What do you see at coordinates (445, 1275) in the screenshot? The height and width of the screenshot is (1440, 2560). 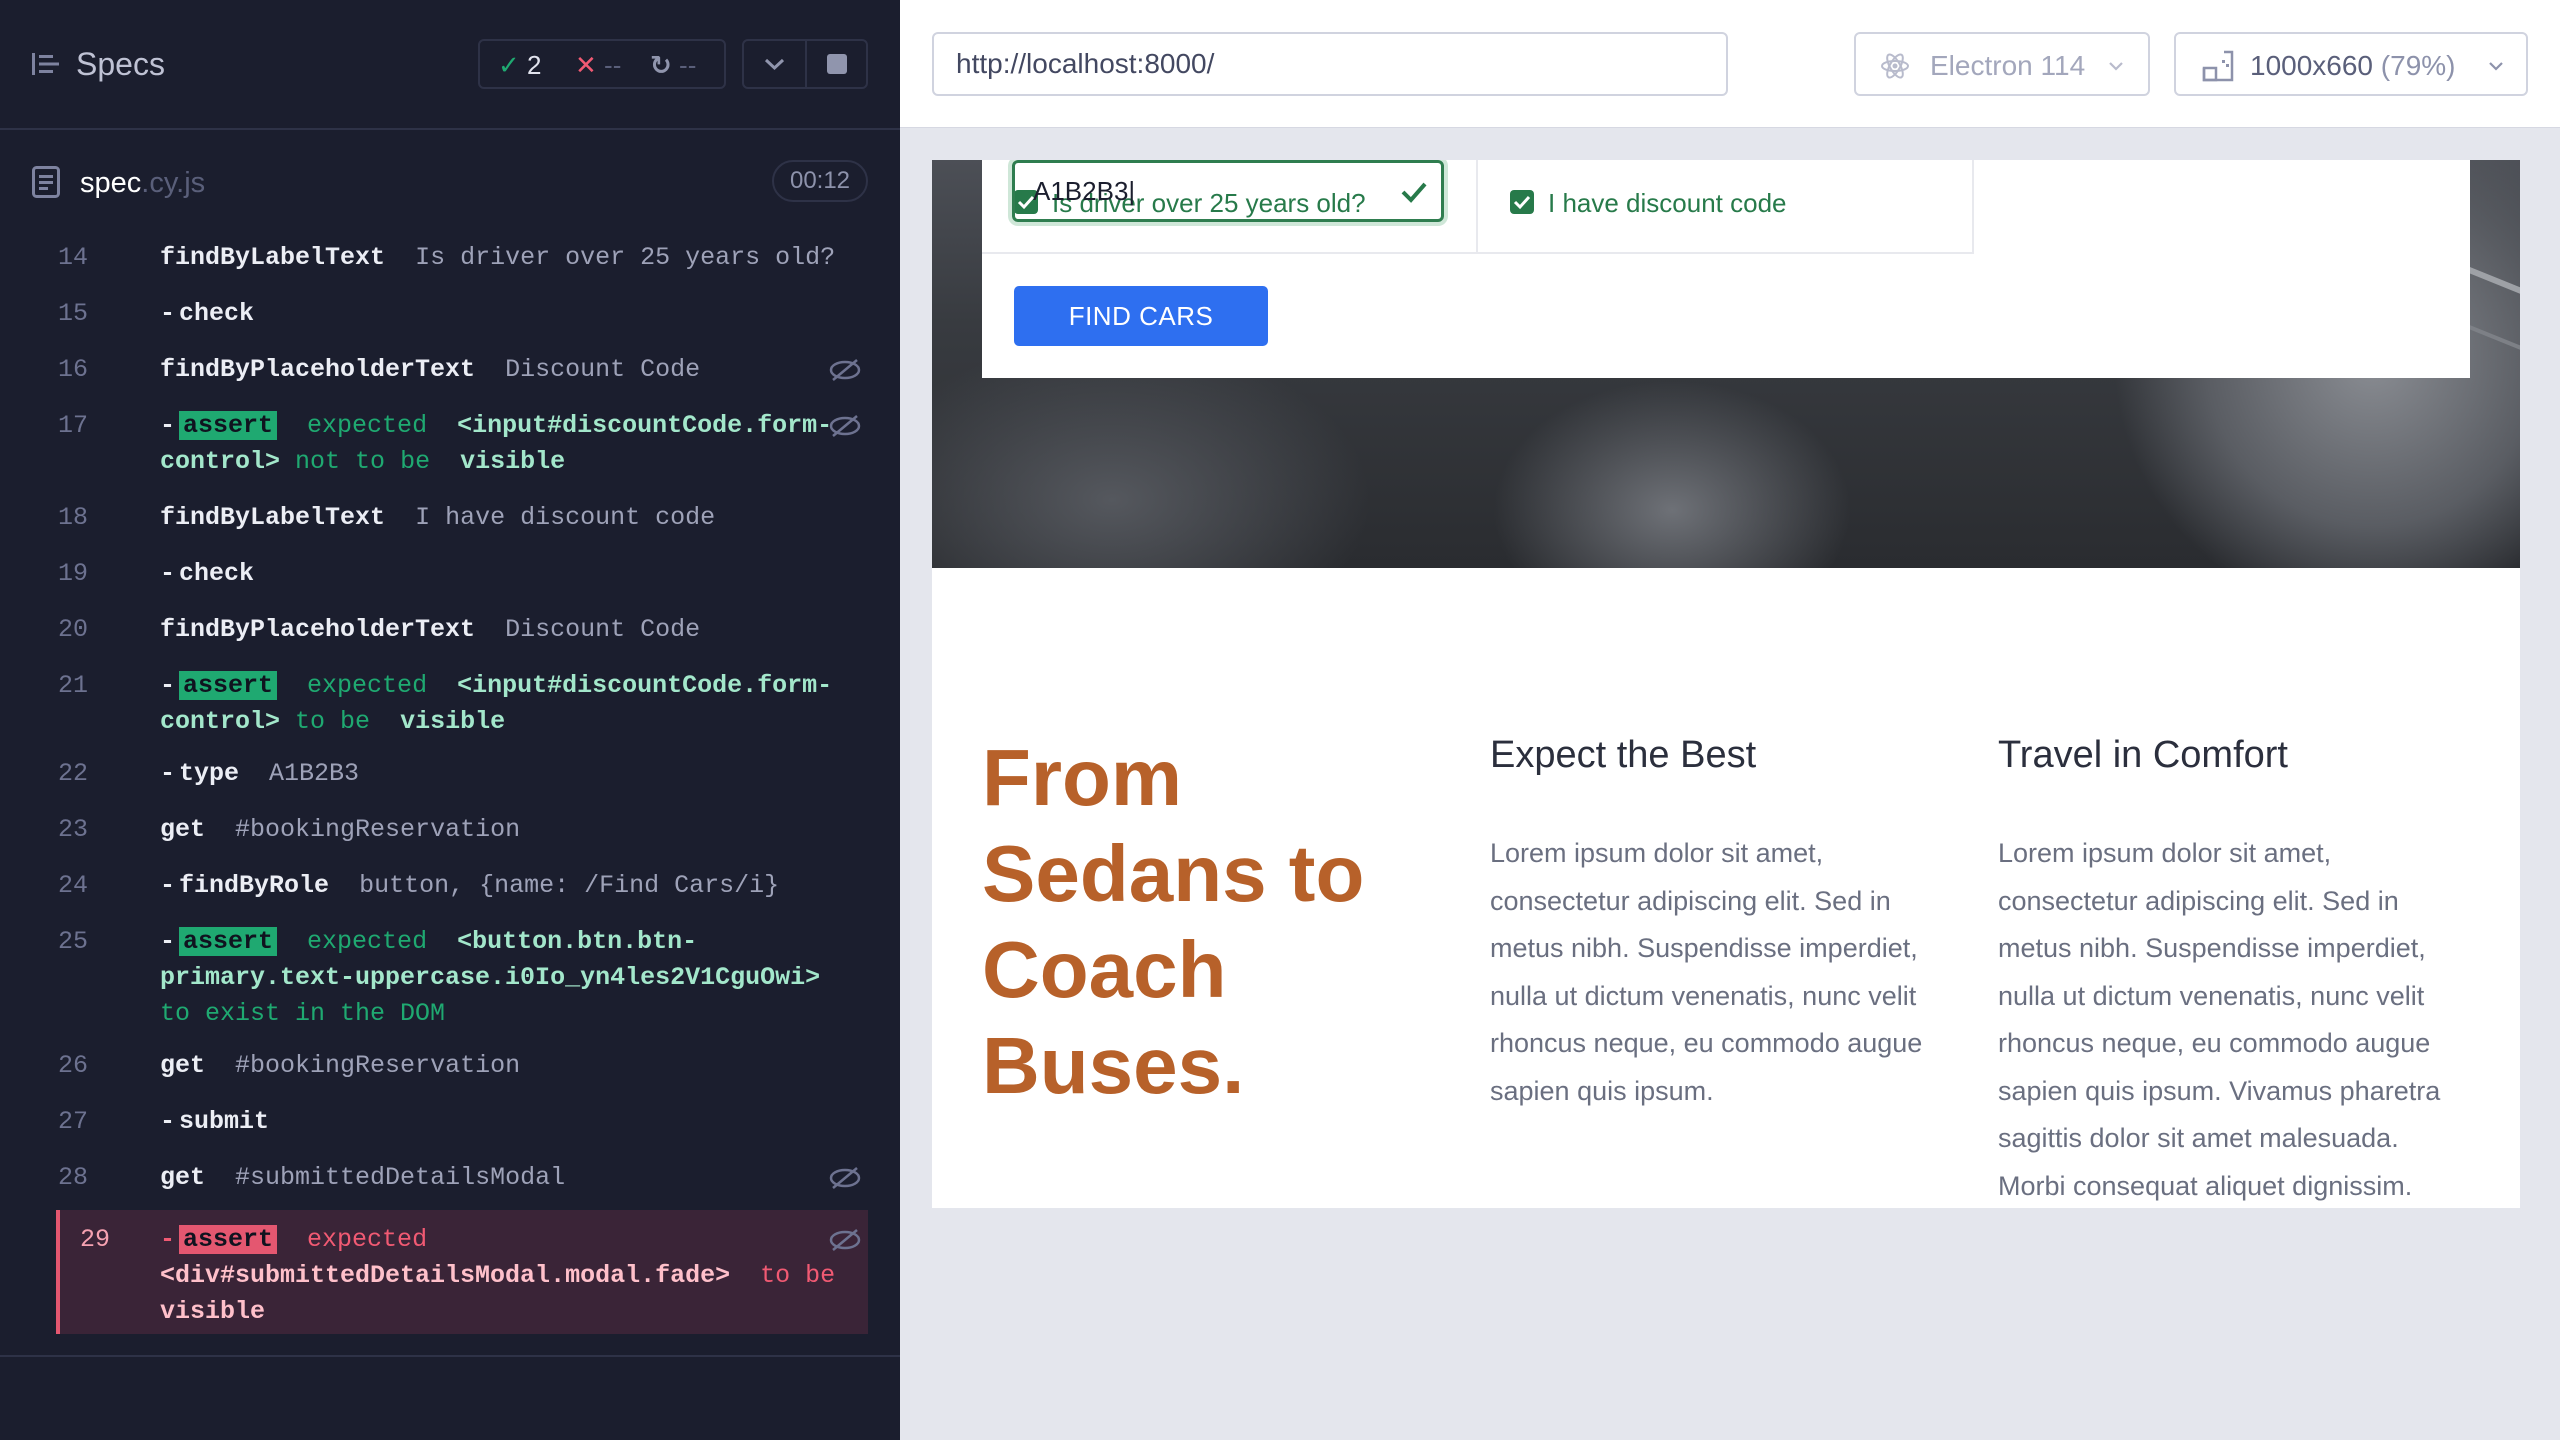 I see `assert-subject: <div#submittedDetailsModal.modal.fade>` at bounding box center [445, 1275].